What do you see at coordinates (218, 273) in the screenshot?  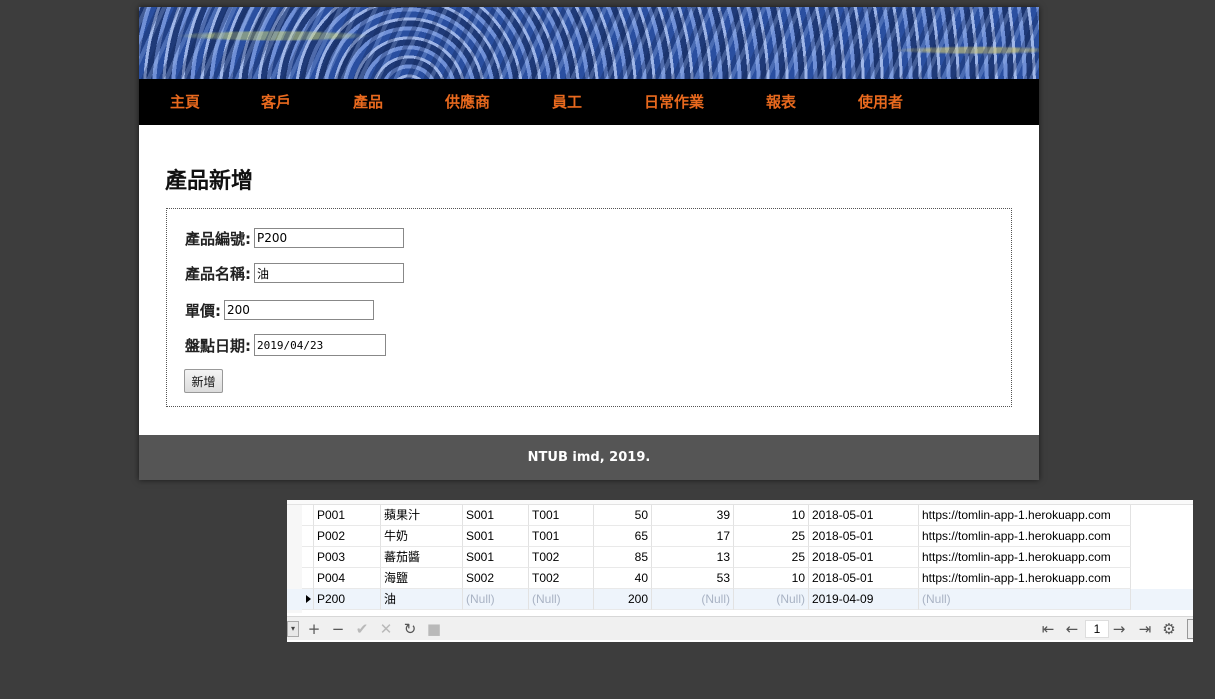 I see `product-name-label: 產品名稱:` at bounding box center [218, 273].